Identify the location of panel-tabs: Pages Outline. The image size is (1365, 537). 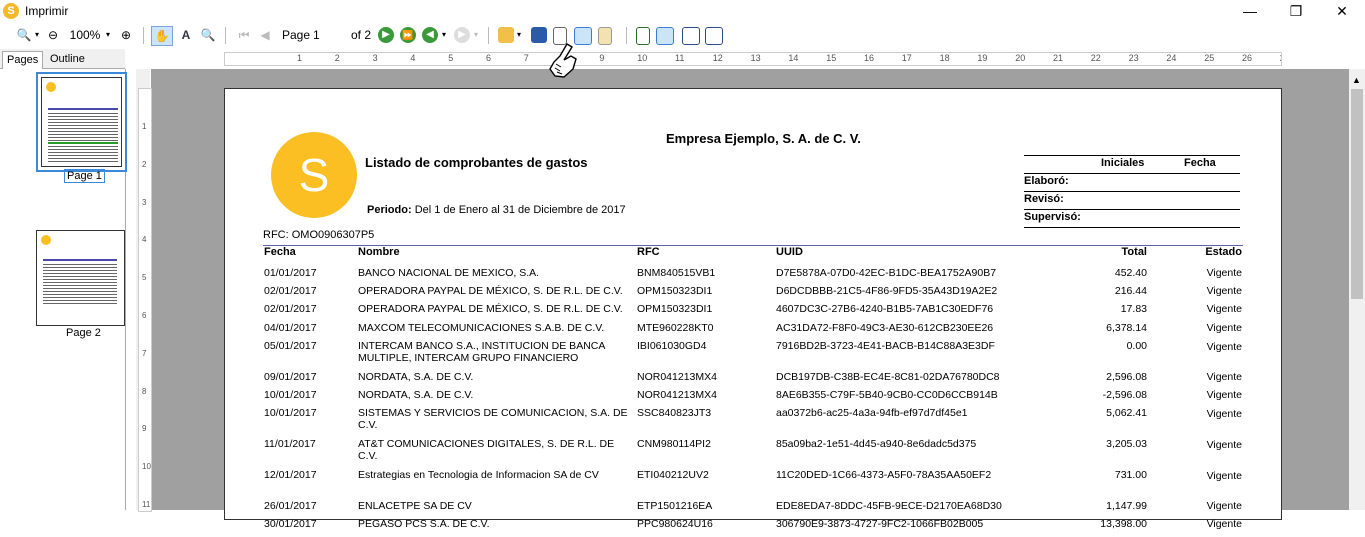
(62, 59).